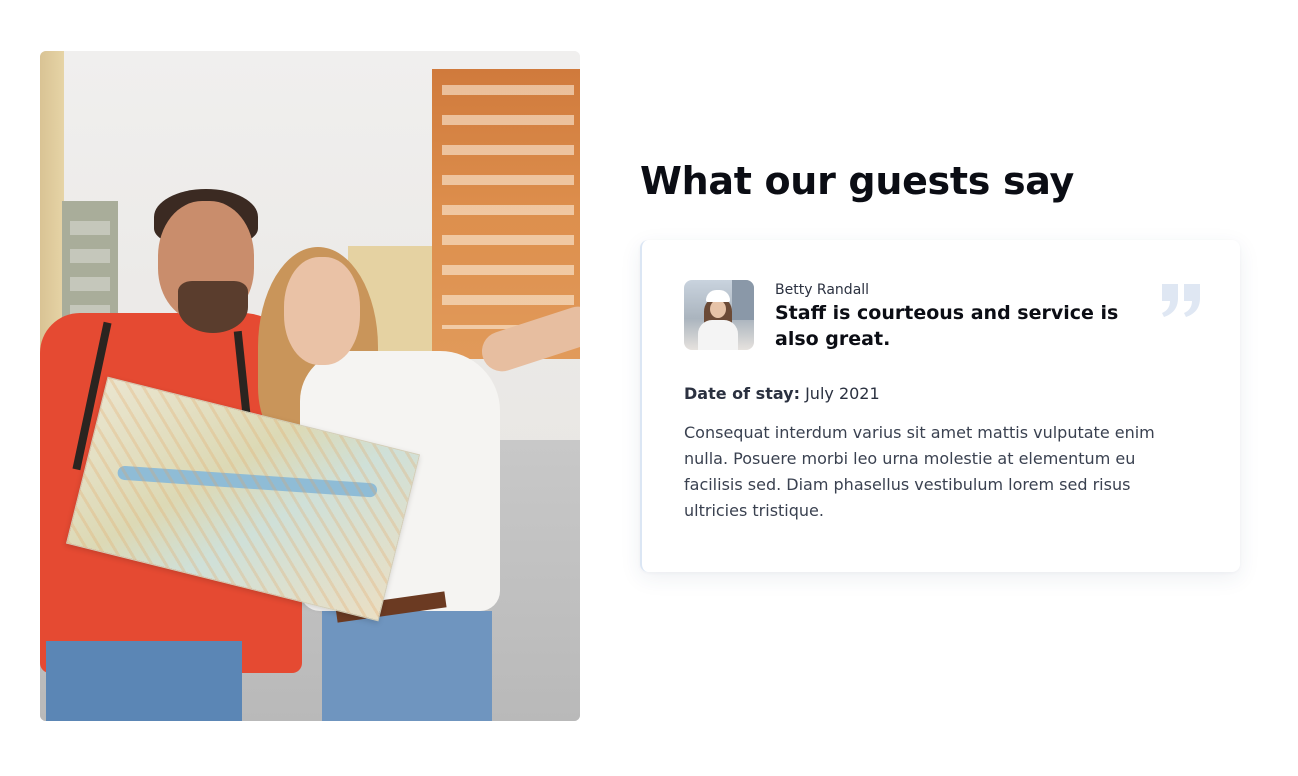  I want to click on quote-mark-right, so click(1192, 300).